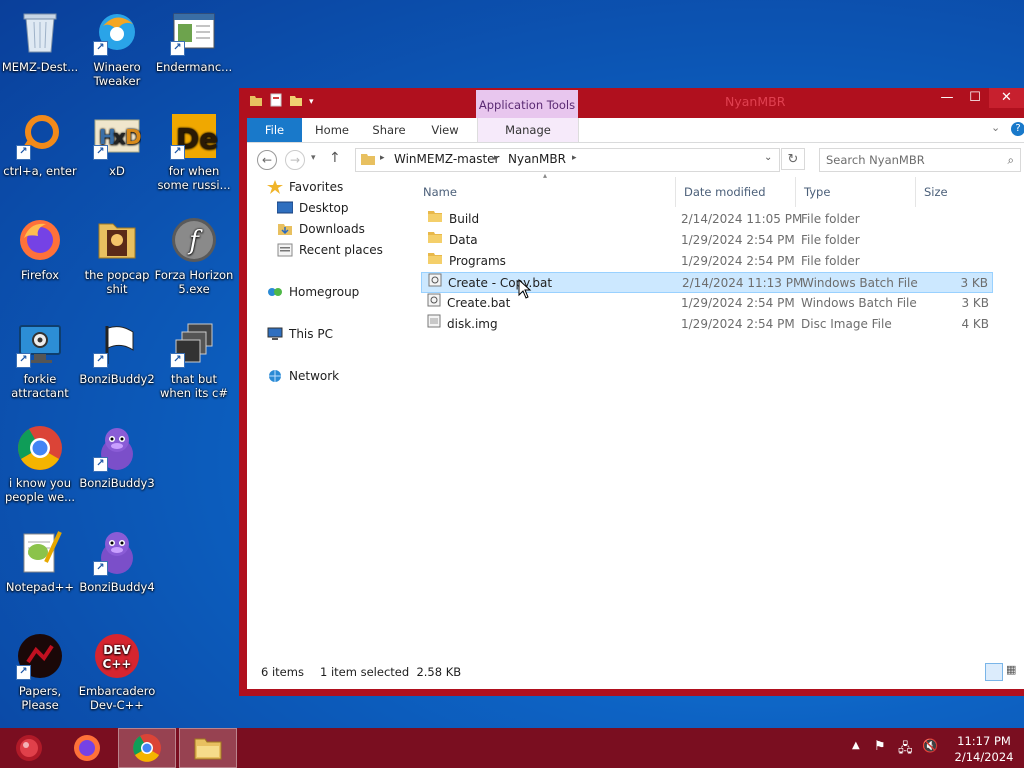 The height and width of the screenshot is (768, 1024). I want to click on taskbar-chrome, so click(147, 748).